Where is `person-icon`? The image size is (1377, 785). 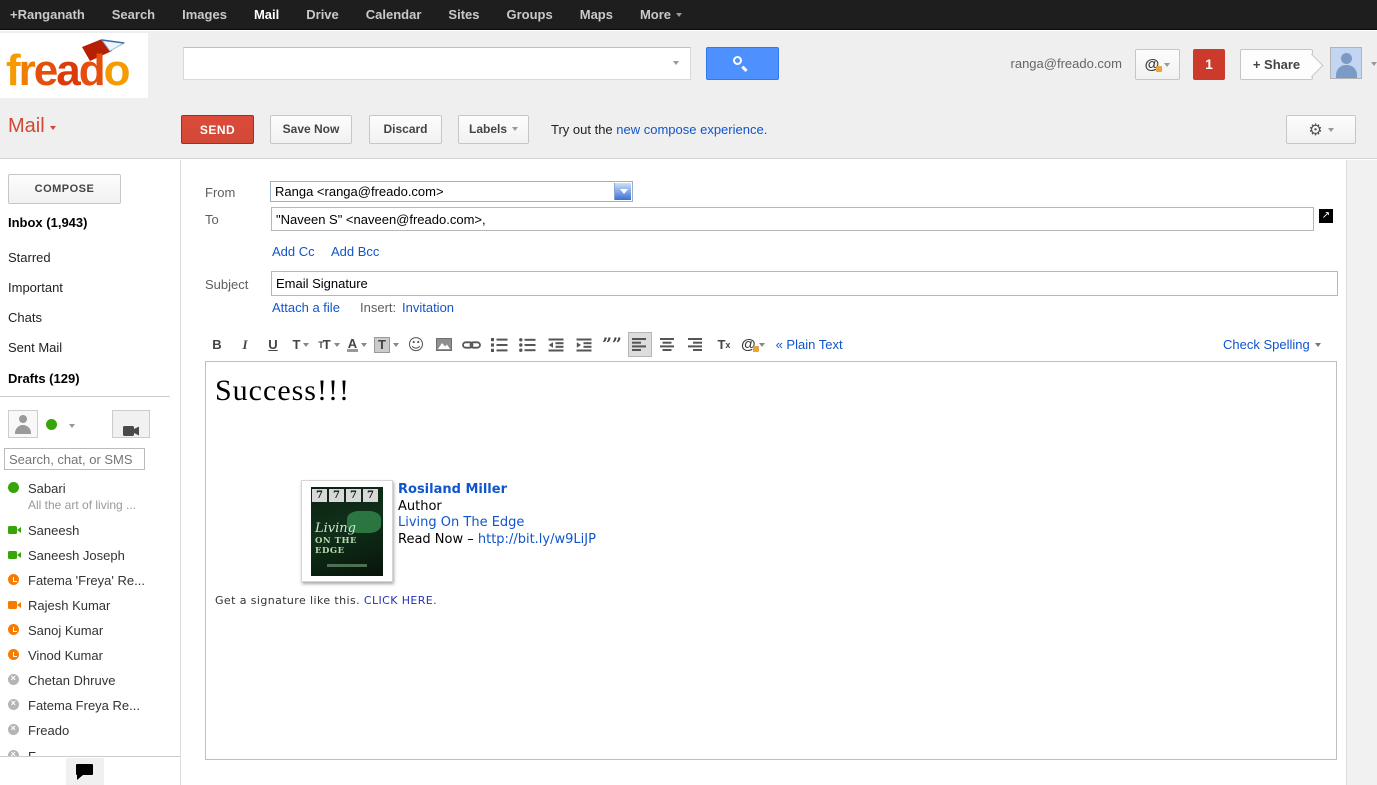 person-icon is located at coordinates (23, 424).